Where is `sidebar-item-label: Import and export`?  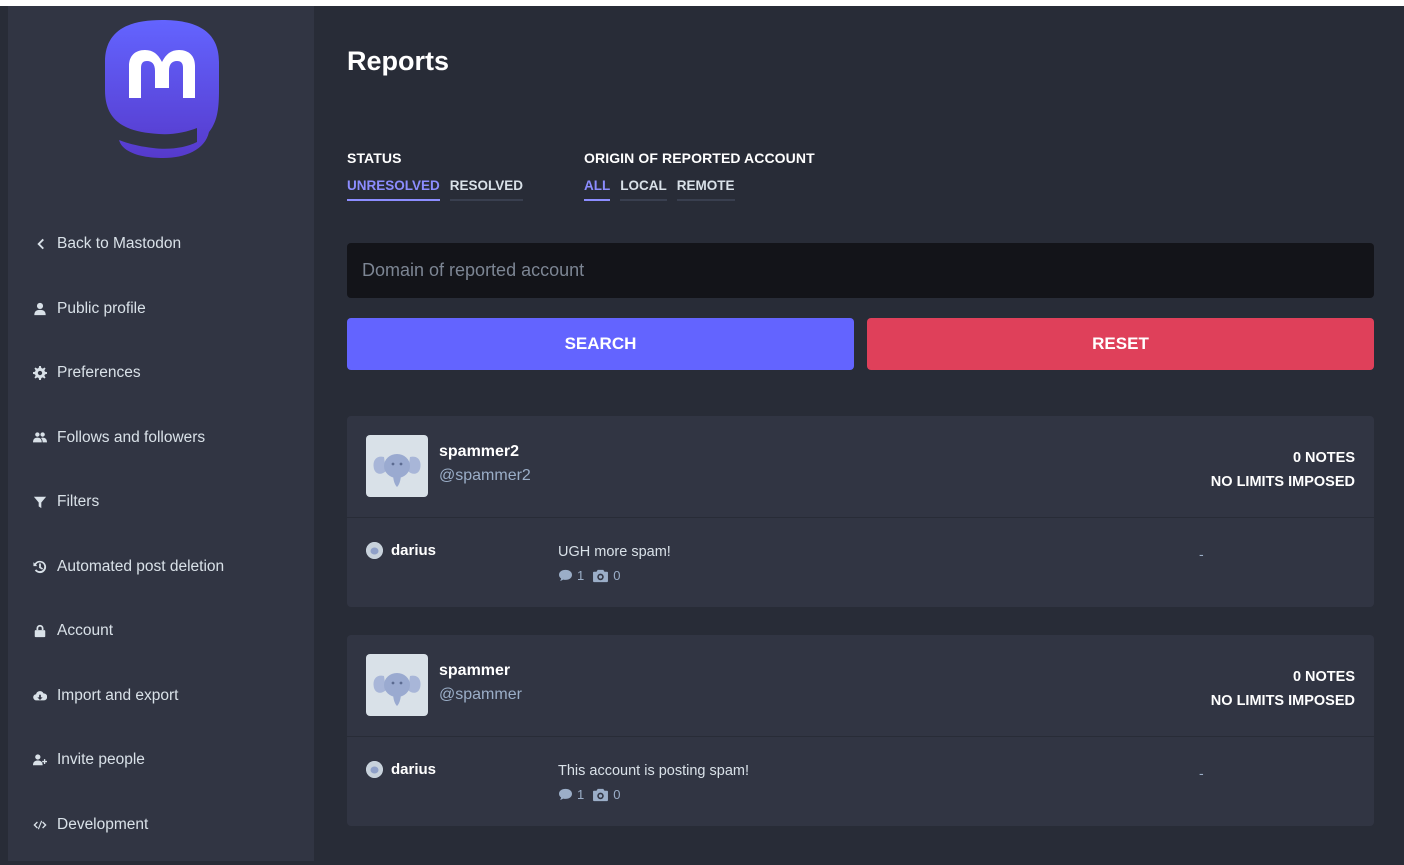 sidebar-item-label: Import and export is located at coordinates (118, 695).